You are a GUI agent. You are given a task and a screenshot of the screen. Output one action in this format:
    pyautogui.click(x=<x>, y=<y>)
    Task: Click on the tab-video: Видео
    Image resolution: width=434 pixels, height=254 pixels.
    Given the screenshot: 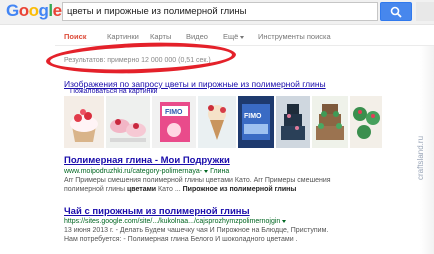 What is the action you would take?
    pyautogui.click(x=197, y=36)
    